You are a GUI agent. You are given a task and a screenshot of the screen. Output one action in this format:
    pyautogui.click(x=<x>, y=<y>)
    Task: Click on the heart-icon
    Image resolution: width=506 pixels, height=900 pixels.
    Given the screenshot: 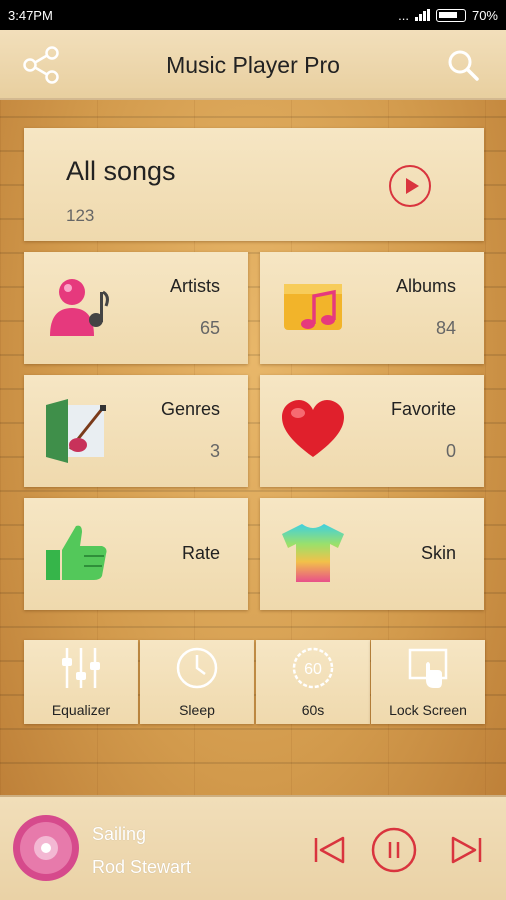 What is the action you would take?
    pyautogui.click(x=313, y=428)
    